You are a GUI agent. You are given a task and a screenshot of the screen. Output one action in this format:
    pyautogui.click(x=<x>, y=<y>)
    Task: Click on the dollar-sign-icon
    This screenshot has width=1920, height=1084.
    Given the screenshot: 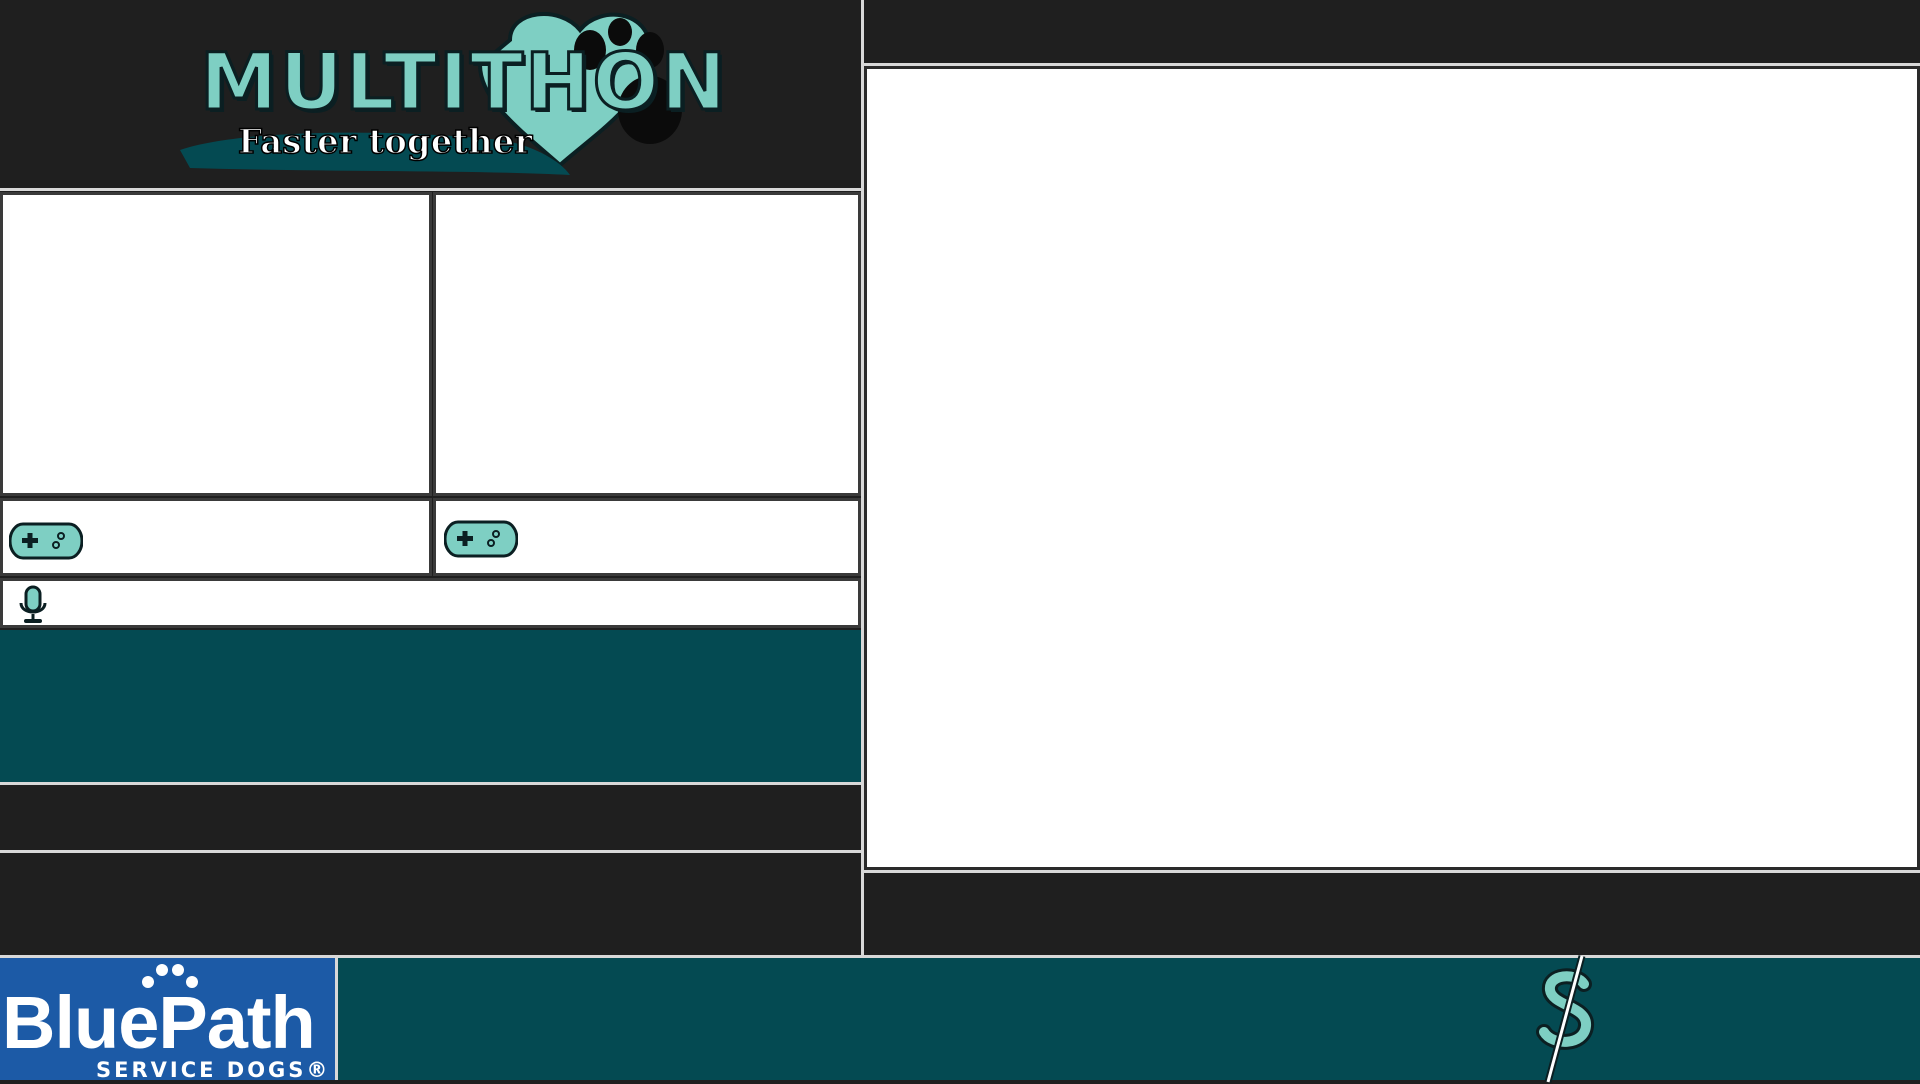 What is the action you would take?
    pyautogui.click(x=1566, y=1019)
    